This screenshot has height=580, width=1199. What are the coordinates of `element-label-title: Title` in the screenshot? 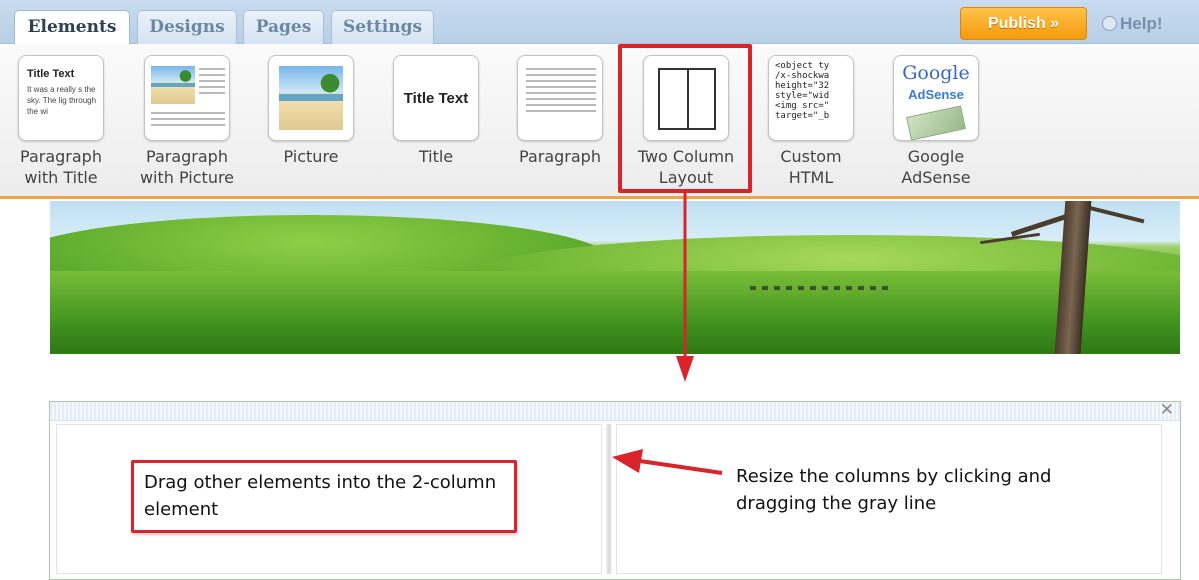 It's located at (436, 156).